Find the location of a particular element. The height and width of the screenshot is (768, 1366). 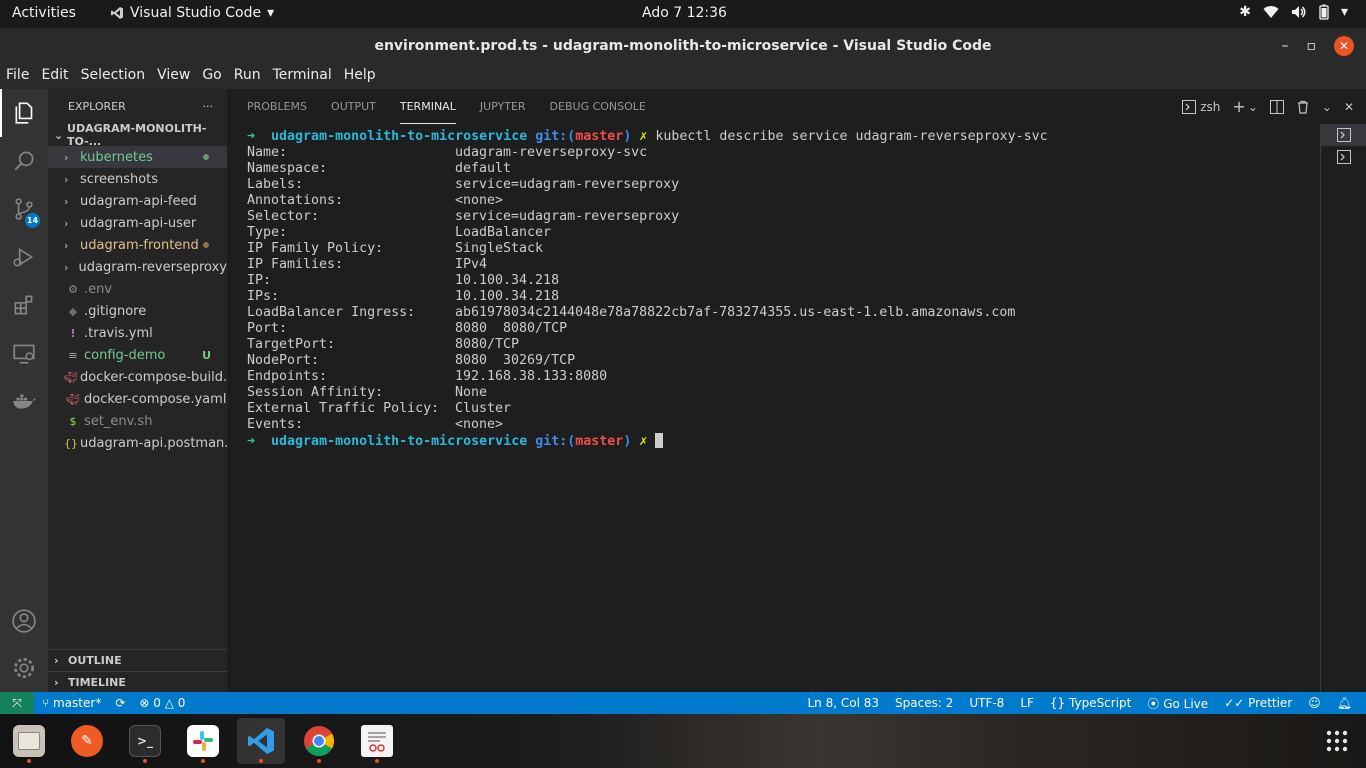

terminal-field-value: udagram-reverseproxy-svc is located at coordinates (551, 152).